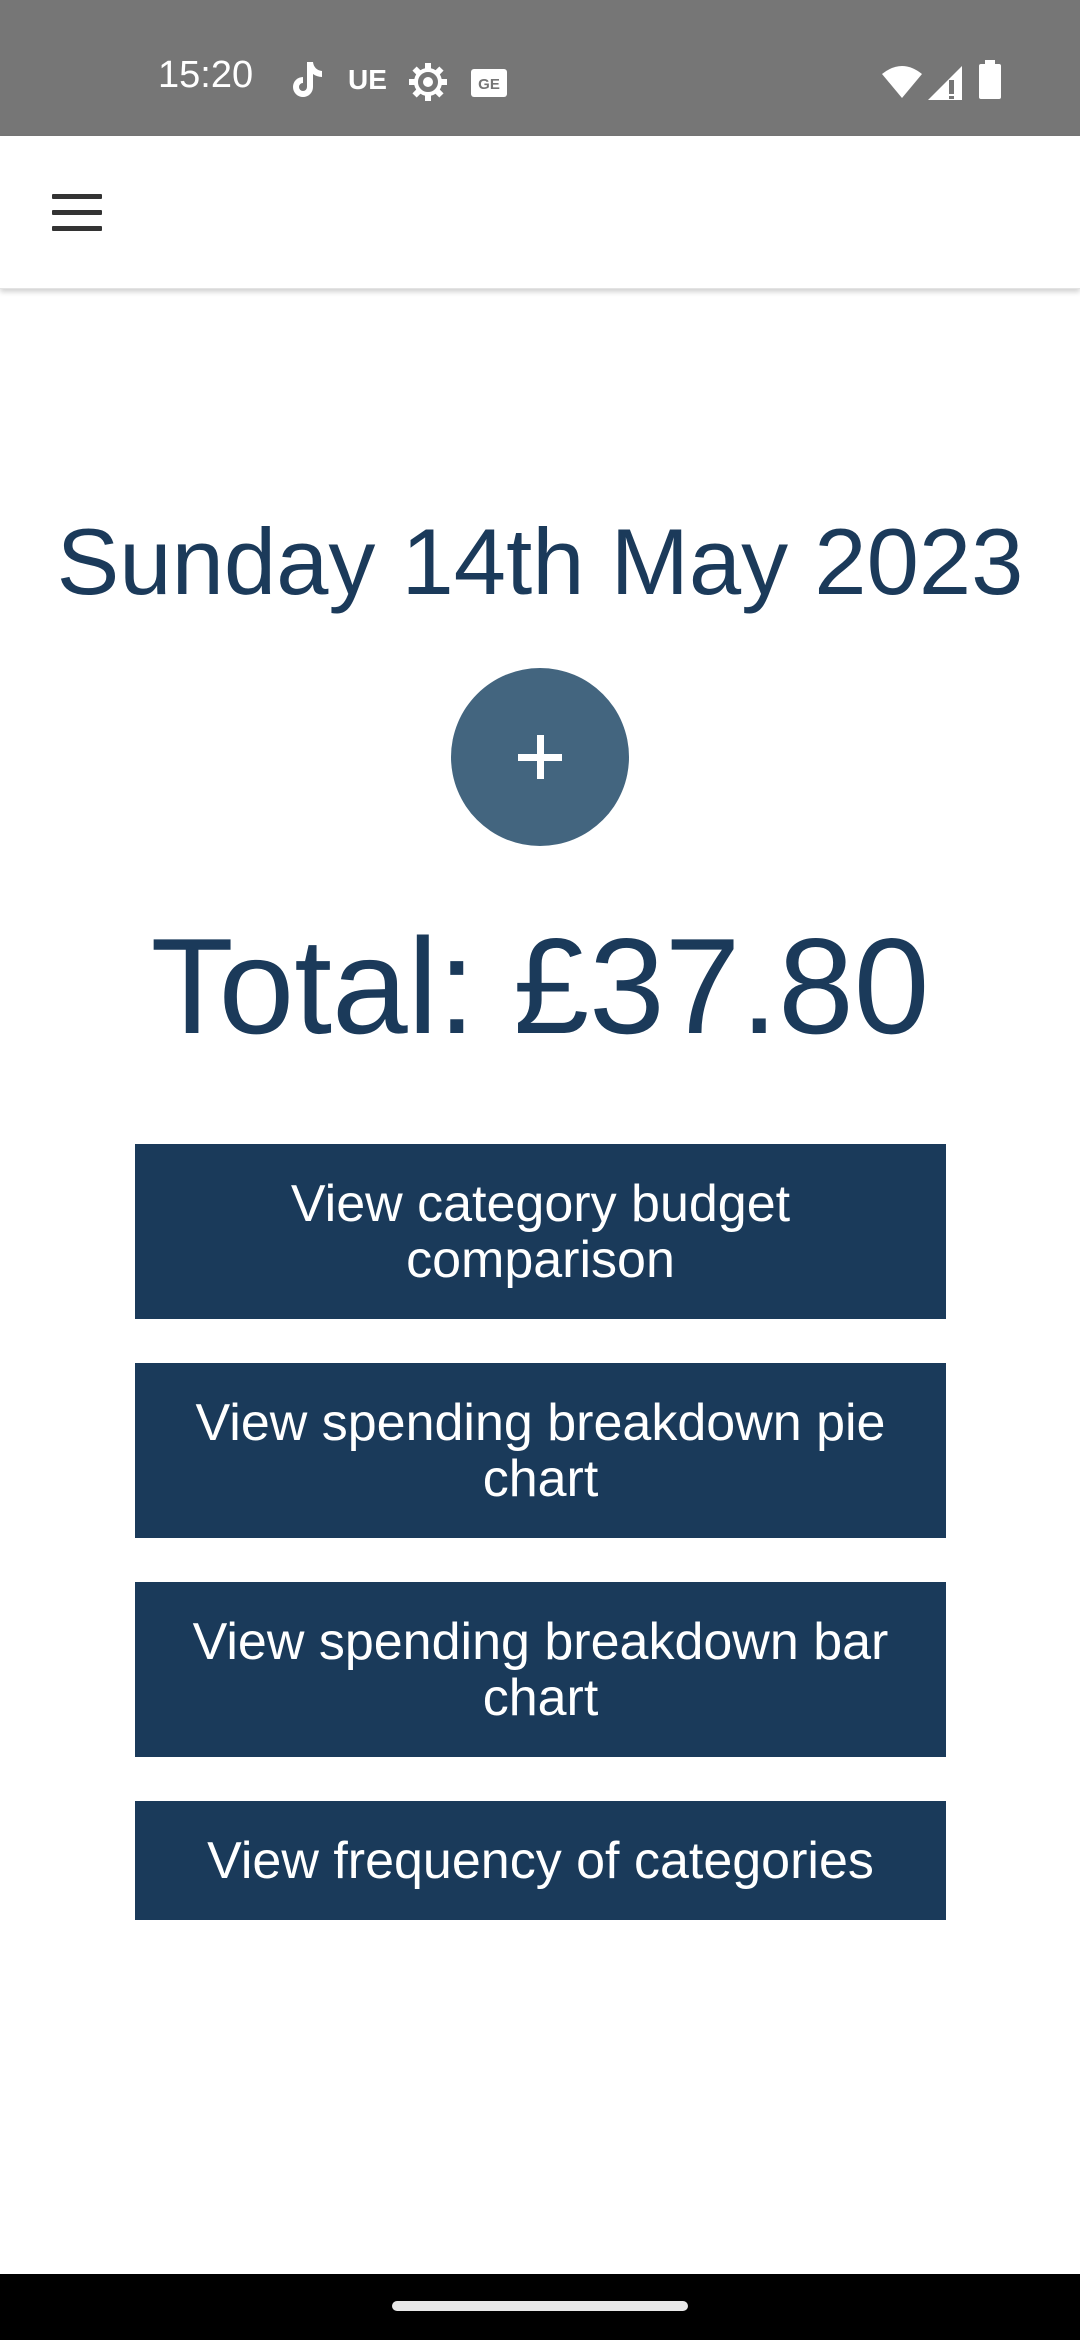  I want to click on category-frequency-button: View frequency of categories, so click(540, 1860).